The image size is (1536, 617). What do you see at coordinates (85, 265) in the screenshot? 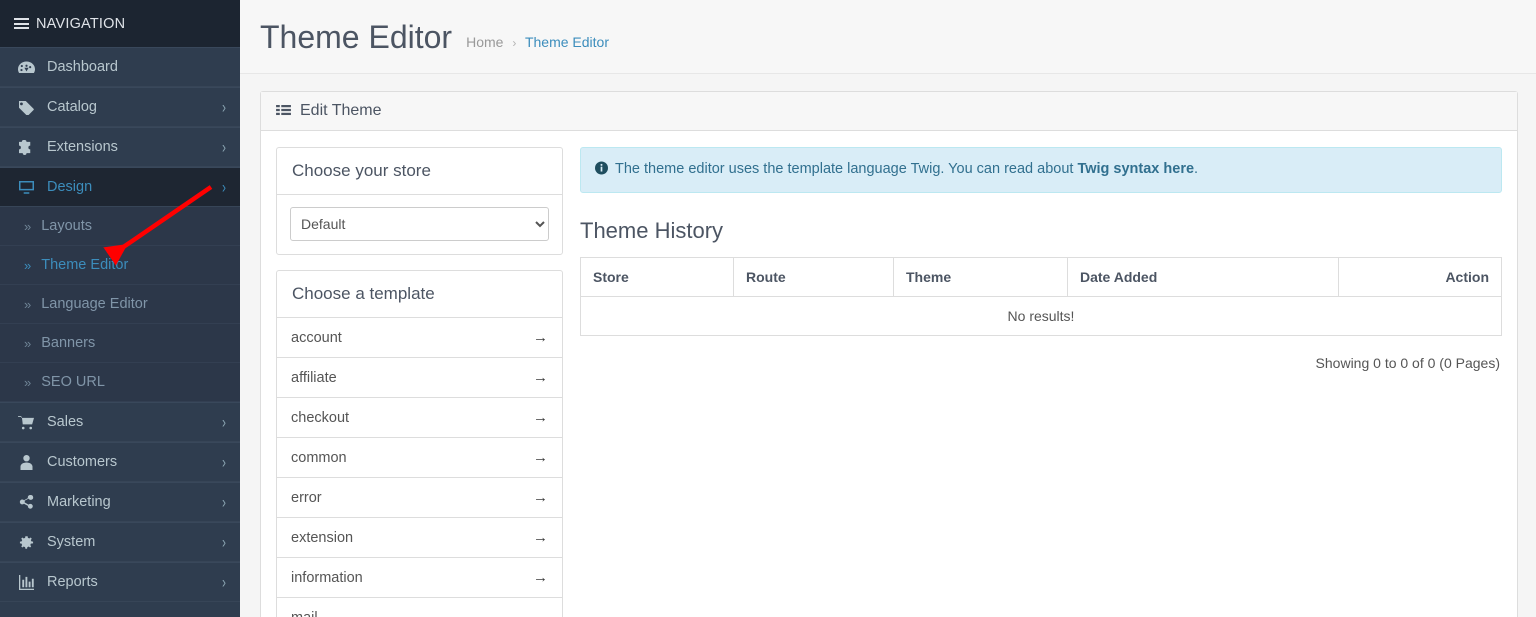
I see `sidebar-subitem-label: Theme Editor` at bounding box center [85, 265].